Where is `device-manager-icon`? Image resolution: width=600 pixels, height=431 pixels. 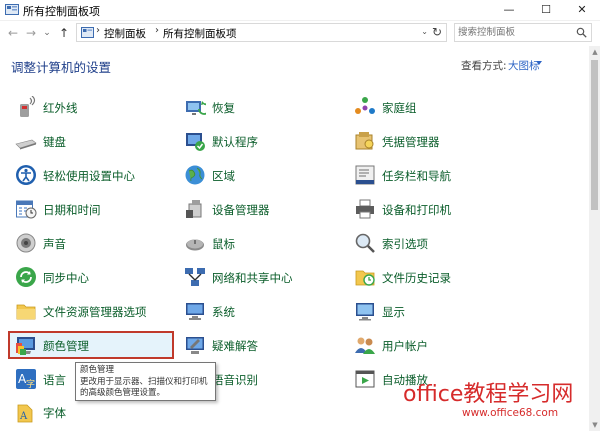
device-manager-icon is located at coordinates (194, 209).